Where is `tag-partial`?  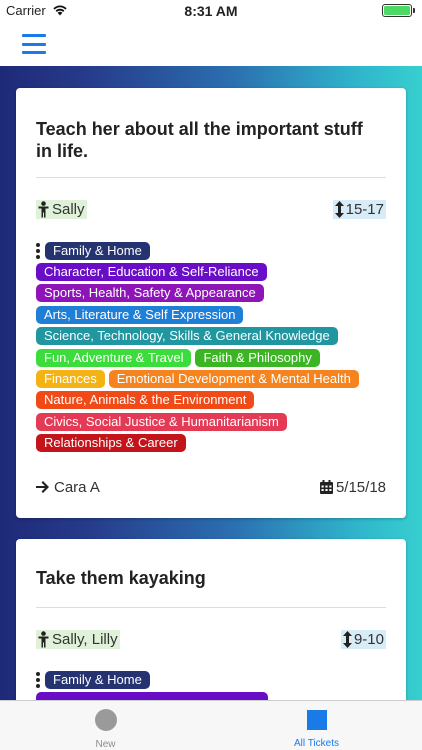
tag-partial is located at coordinates (152, 696).